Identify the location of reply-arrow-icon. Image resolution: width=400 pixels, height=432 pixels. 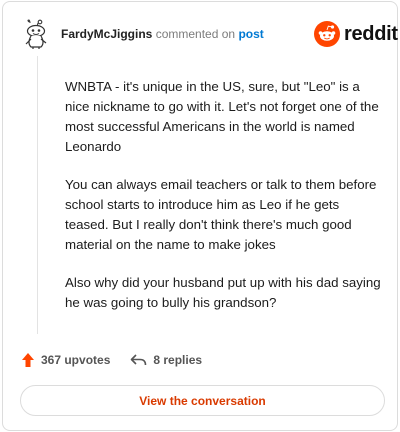
(139, 360).